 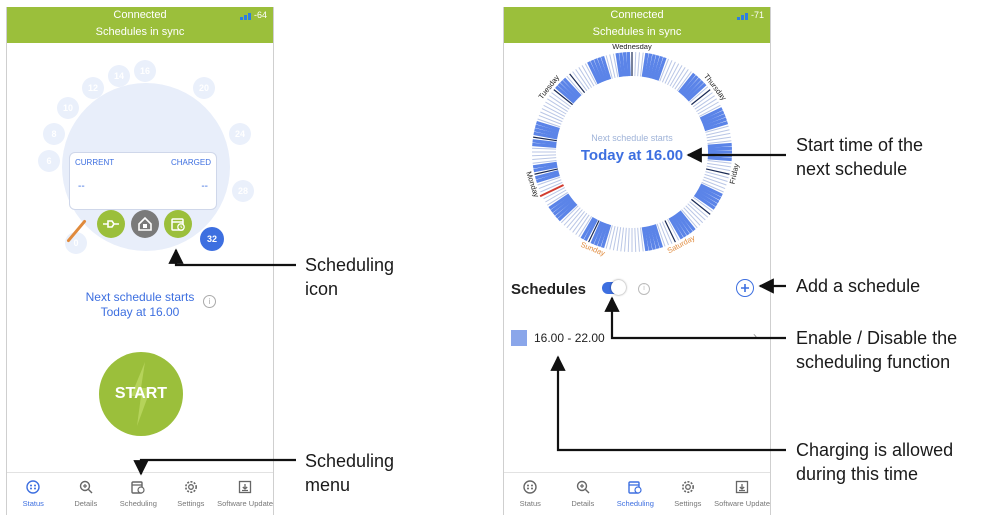 I want to click on gear-icon, so click(x=687, y=487).